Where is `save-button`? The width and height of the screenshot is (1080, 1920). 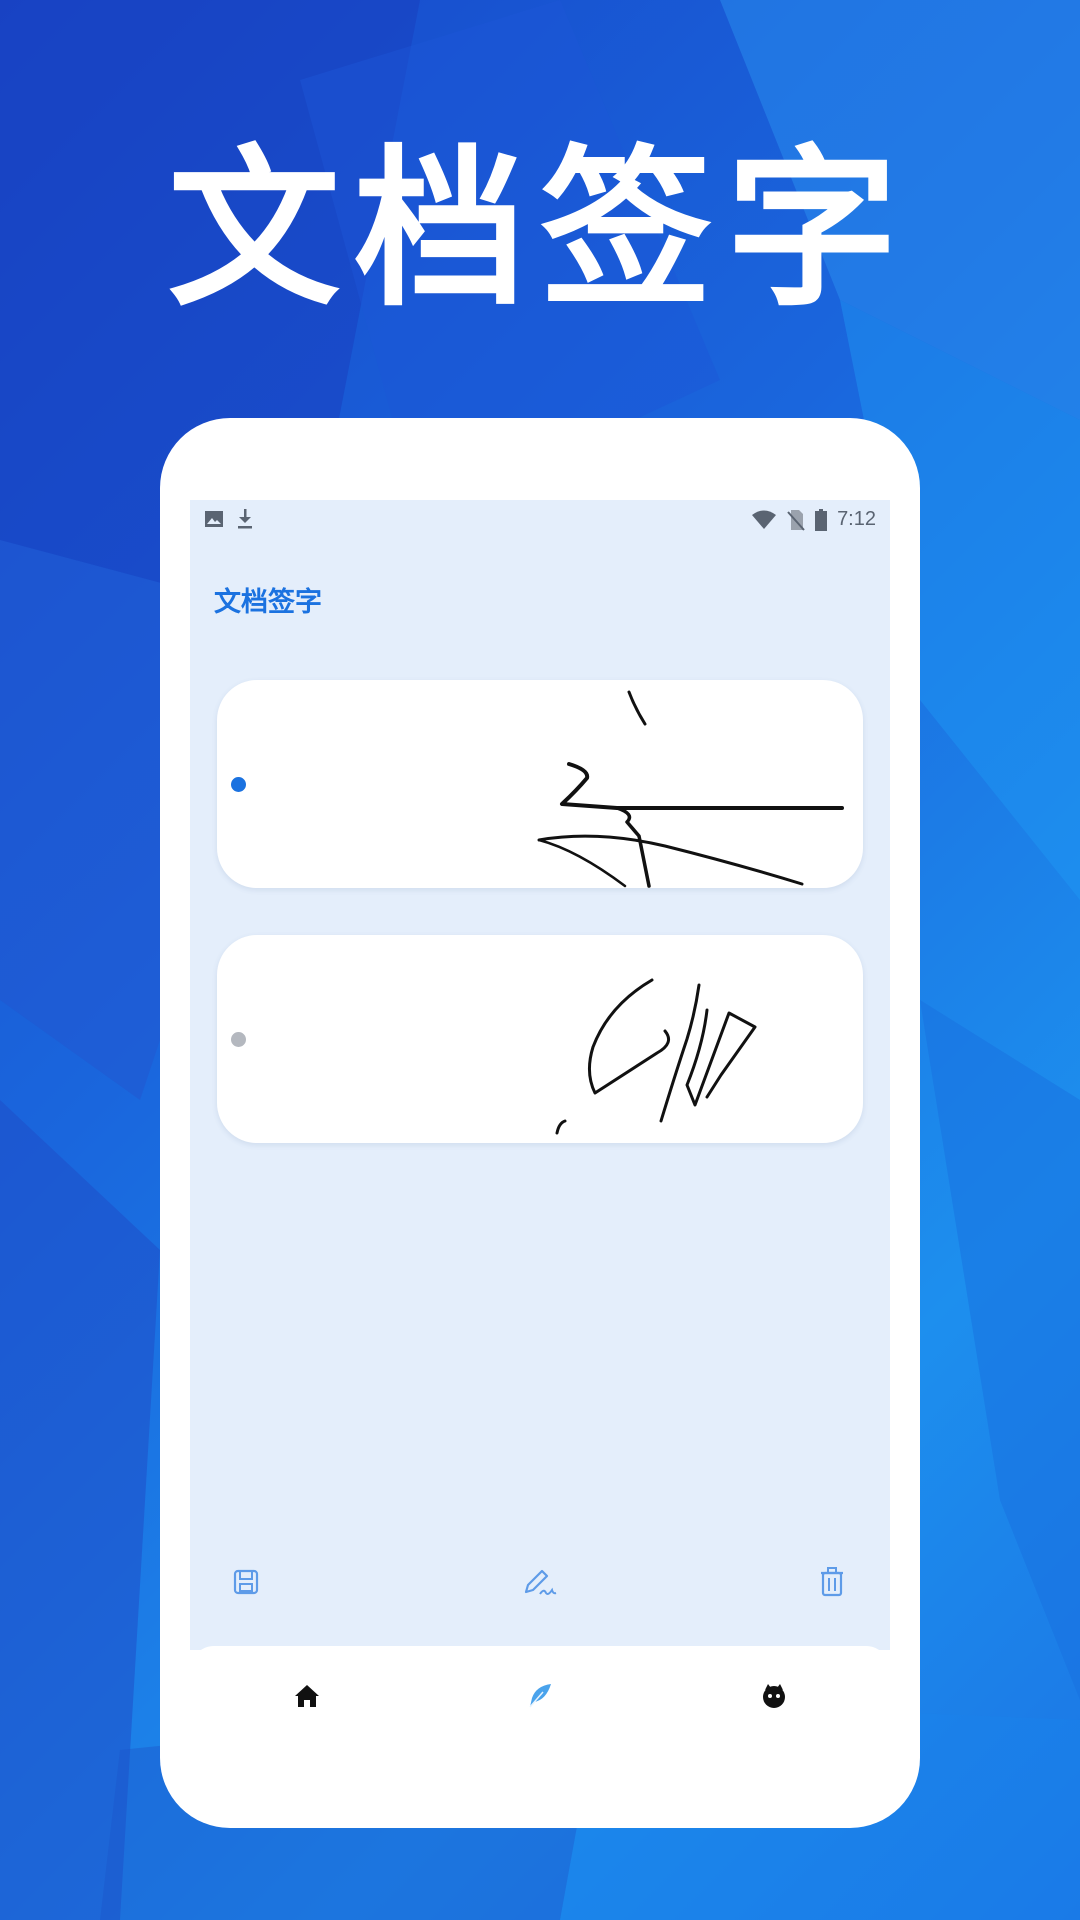 save-button is located at coordinates (246, 1582).